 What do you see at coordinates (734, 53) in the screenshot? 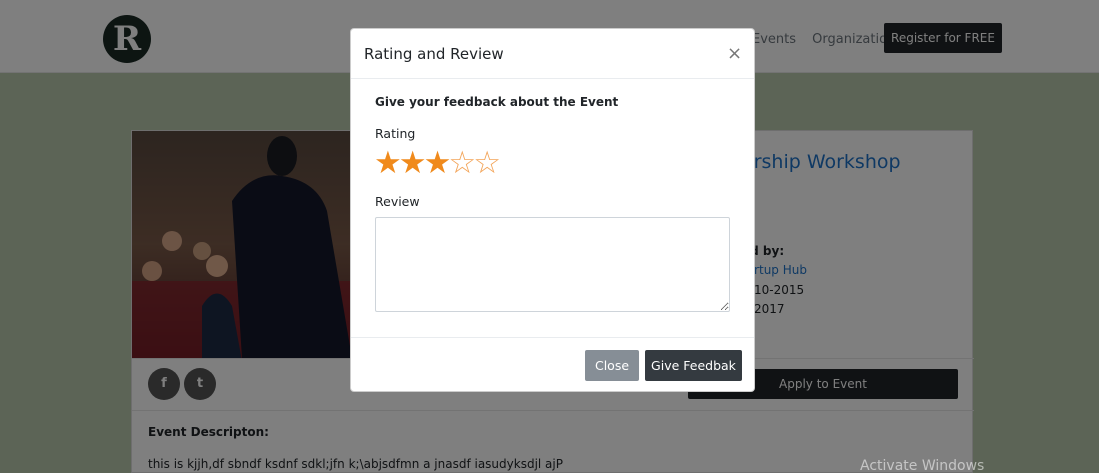
I see `close-icon: ×` at bounding box center [734, 53].